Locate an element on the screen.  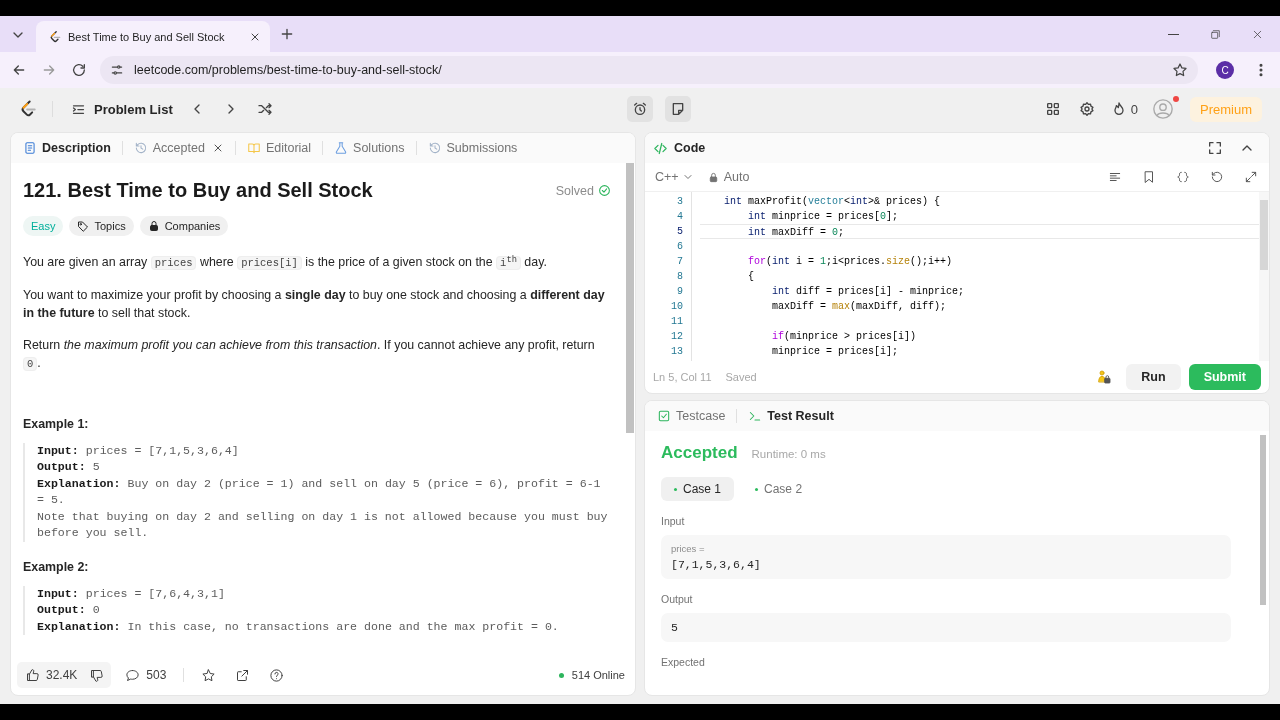
notes-button is located at coordinates (677, 109).